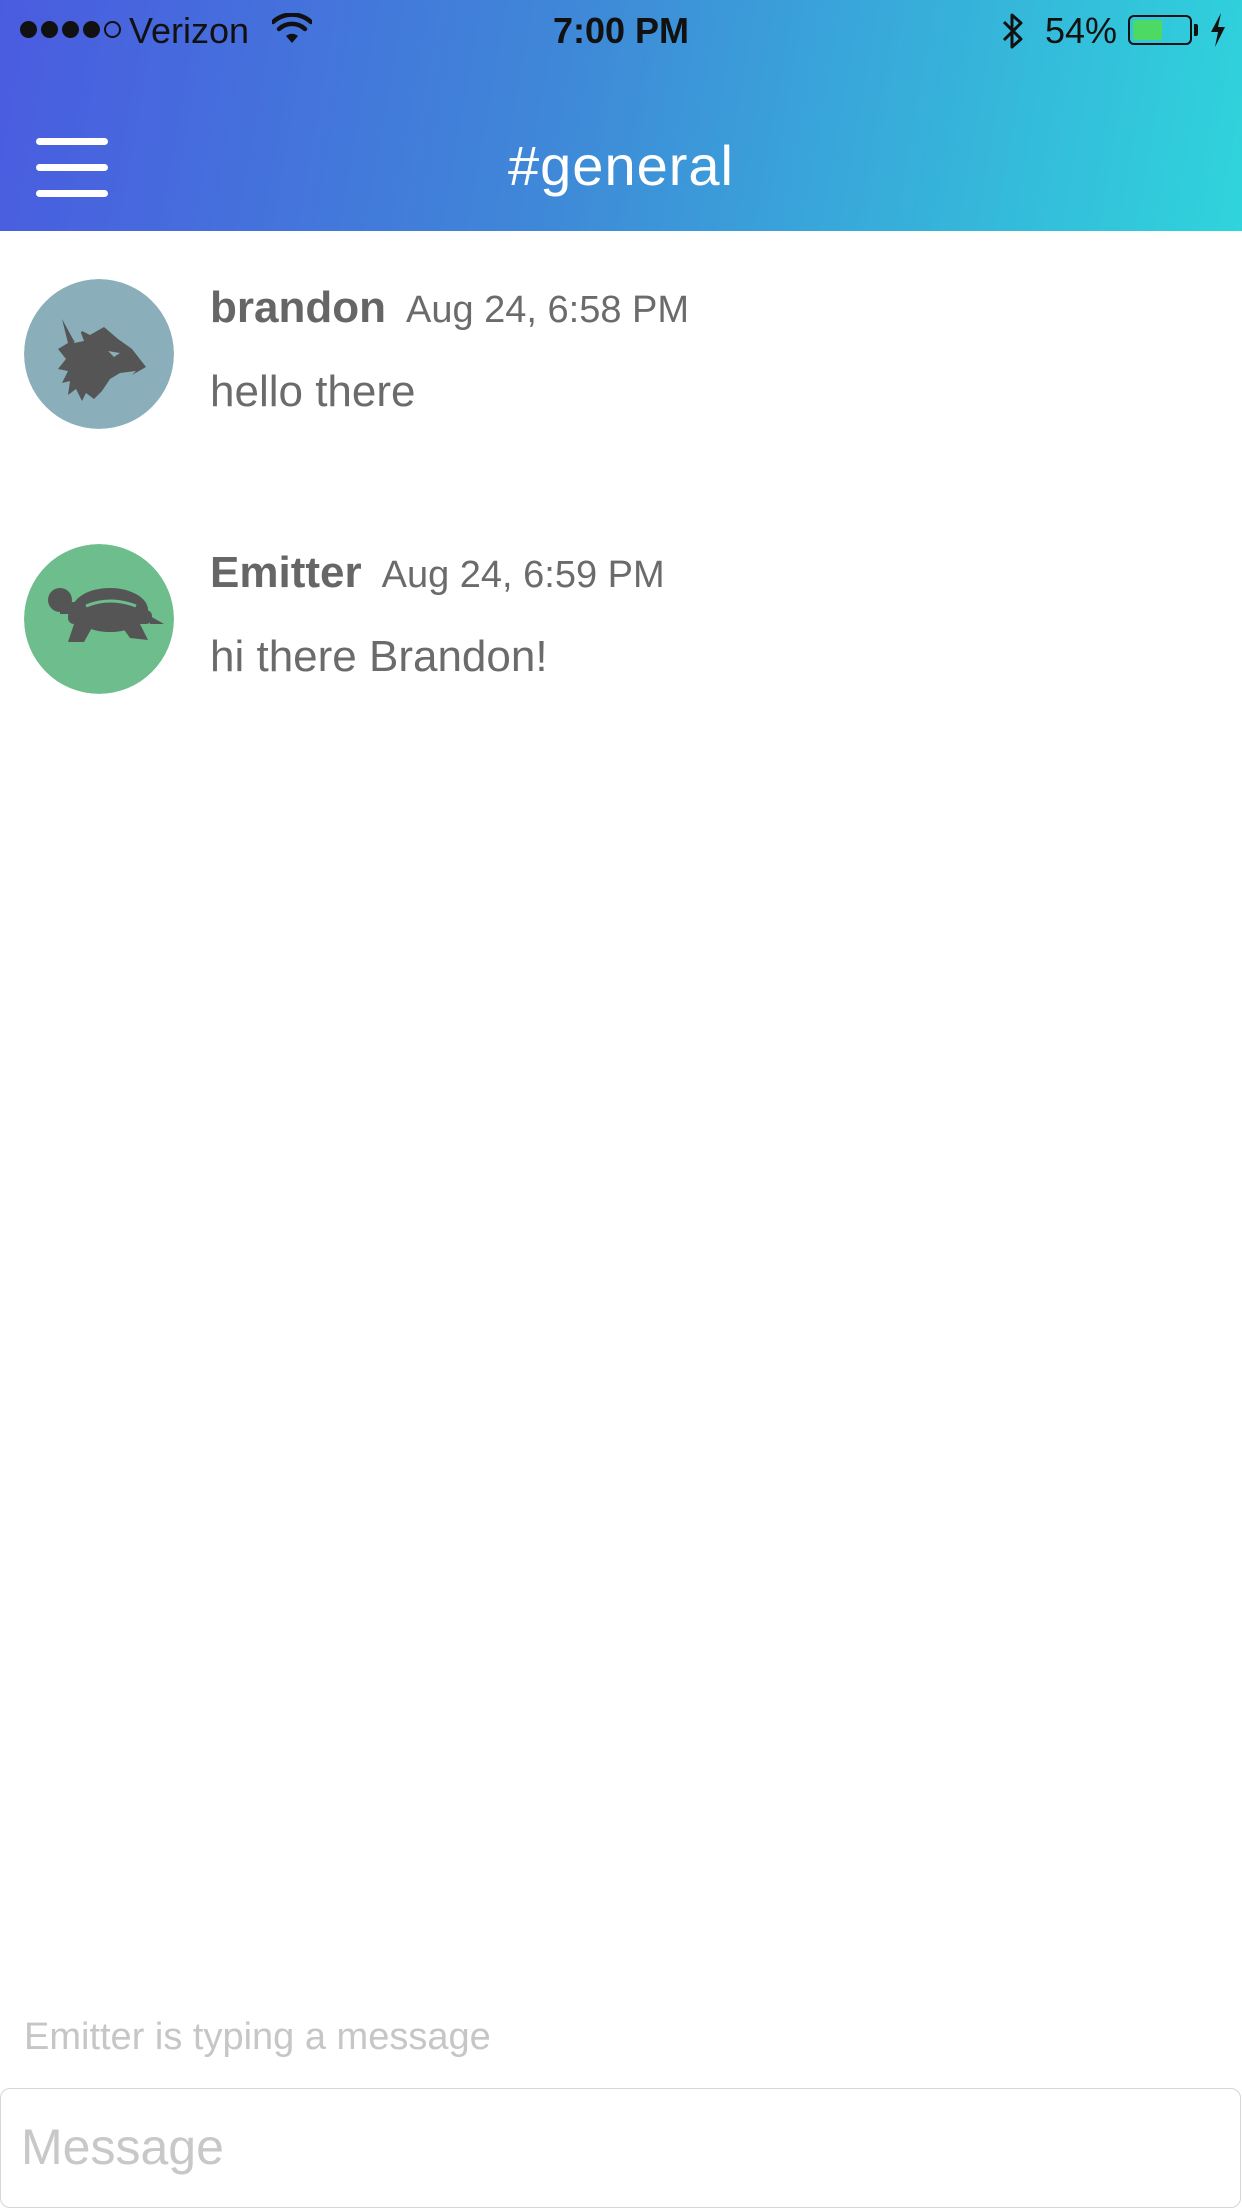 Image resolution: width=1242 pixels, height=2208 pixels. I want to click on wolf-avatar-icon, so click(99, 354).